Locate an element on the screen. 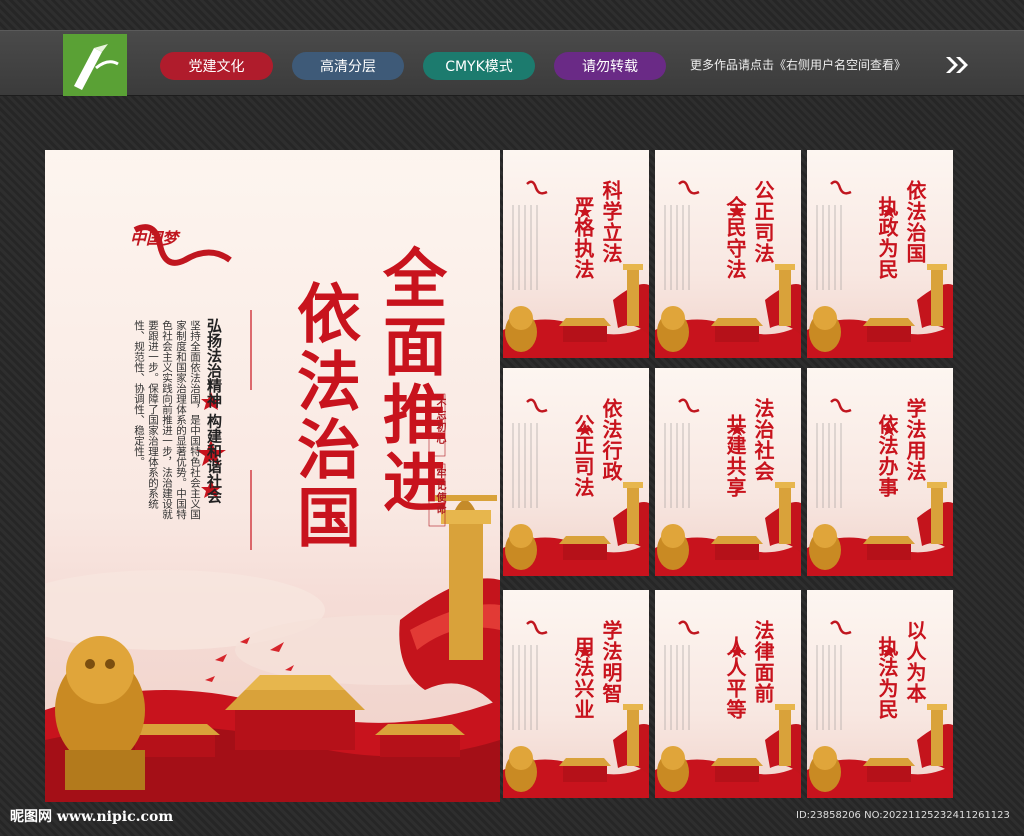 This screenshot has height=836, width=1024. small-poster: 法律面前 人人平等 is located at coordinates (728, 694).